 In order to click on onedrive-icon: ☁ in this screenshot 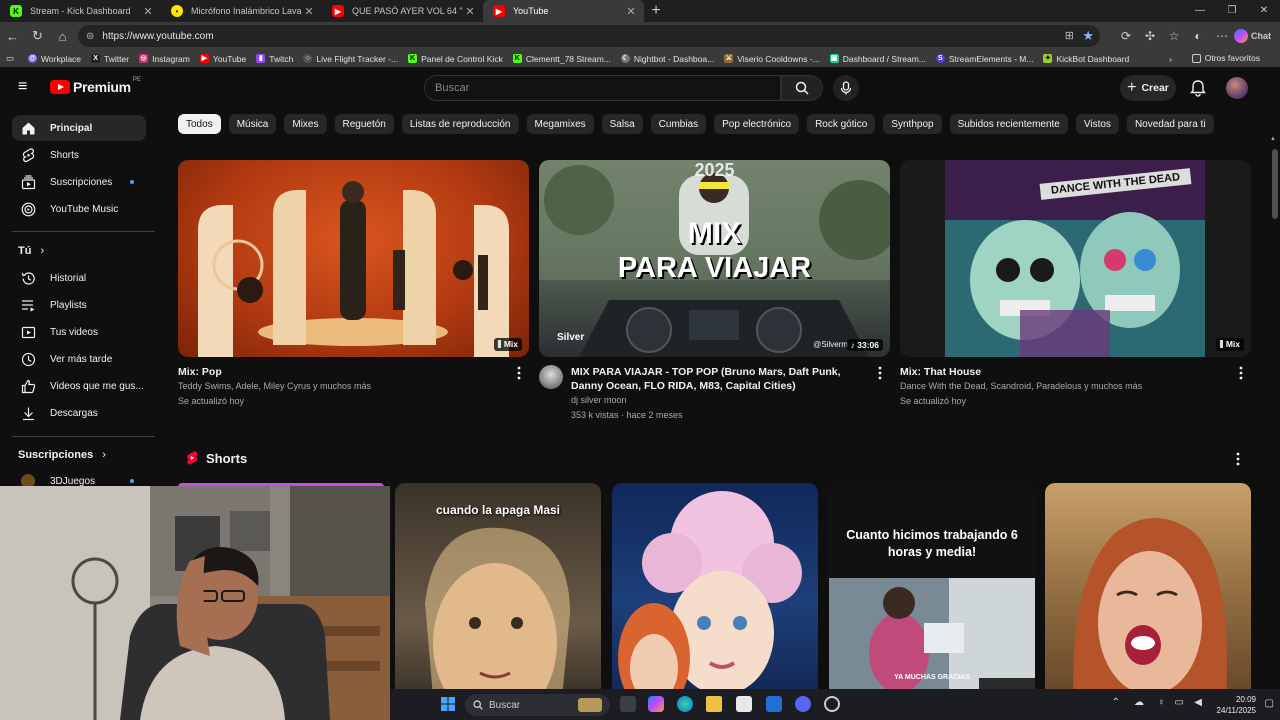, I will do `click(1139, 702)`.